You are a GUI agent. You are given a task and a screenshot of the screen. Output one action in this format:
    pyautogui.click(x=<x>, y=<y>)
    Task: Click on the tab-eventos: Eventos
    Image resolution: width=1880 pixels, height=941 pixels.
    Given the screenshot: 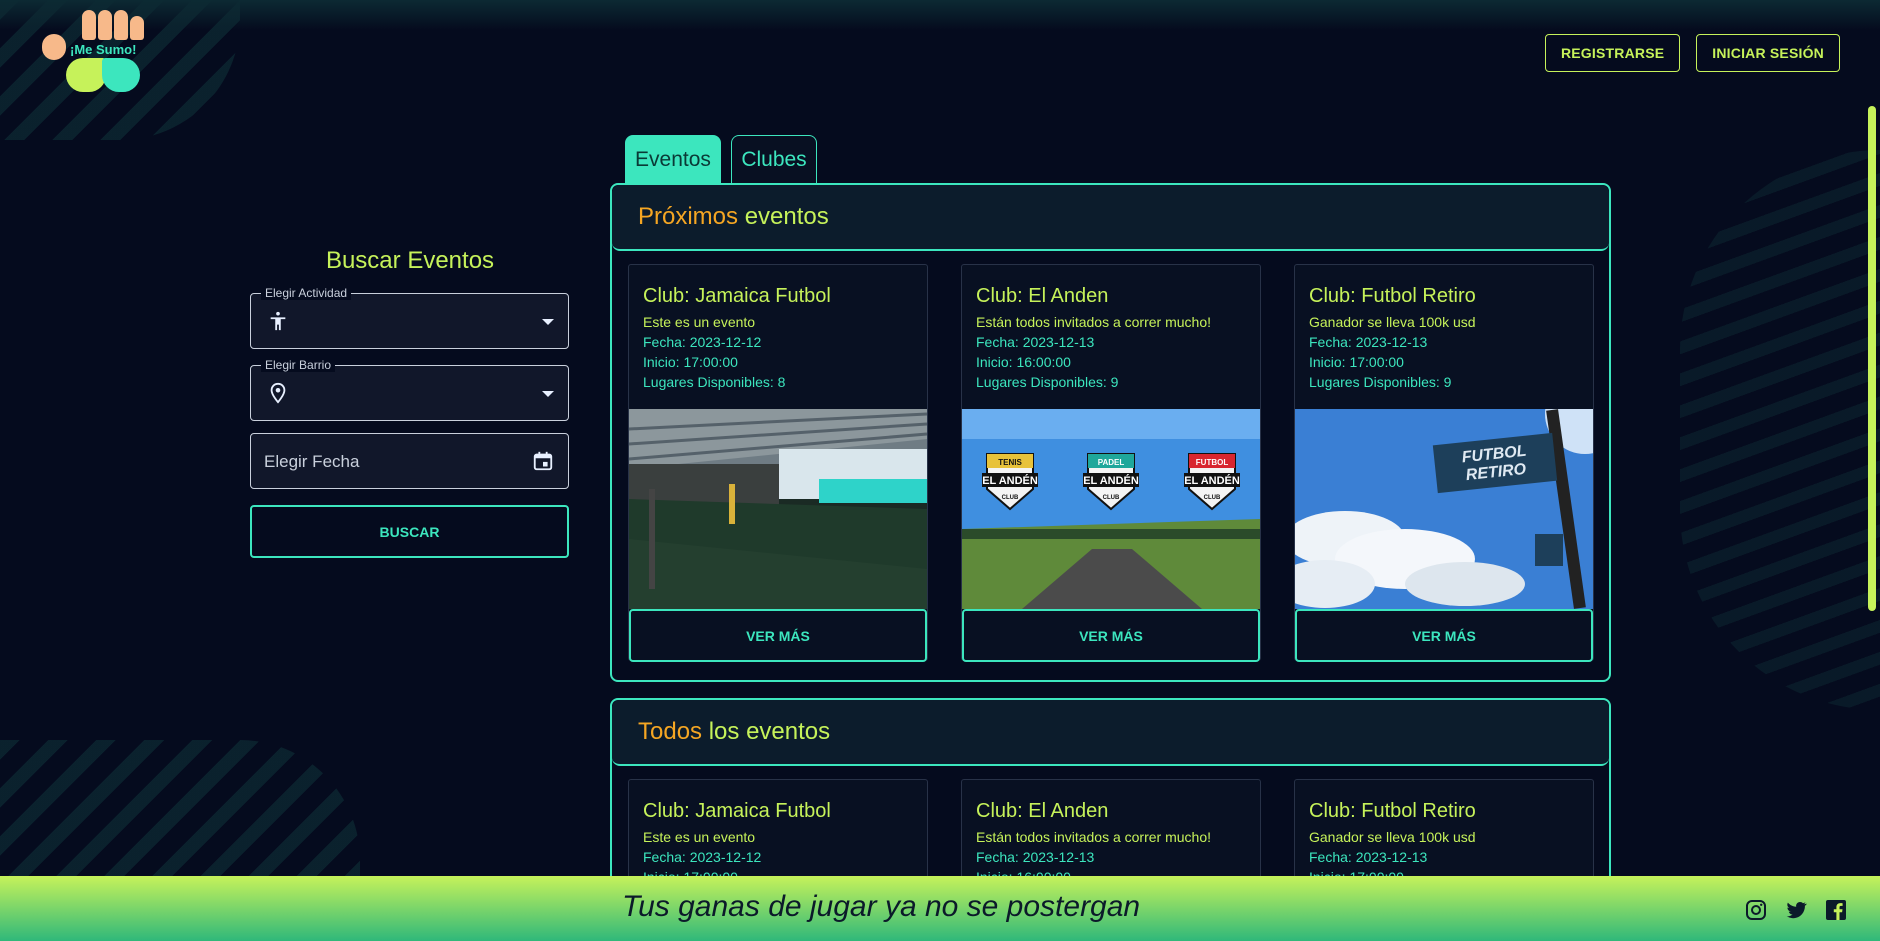 What is the action you would take?
    pyautogui.click(x=673, y=159)
    